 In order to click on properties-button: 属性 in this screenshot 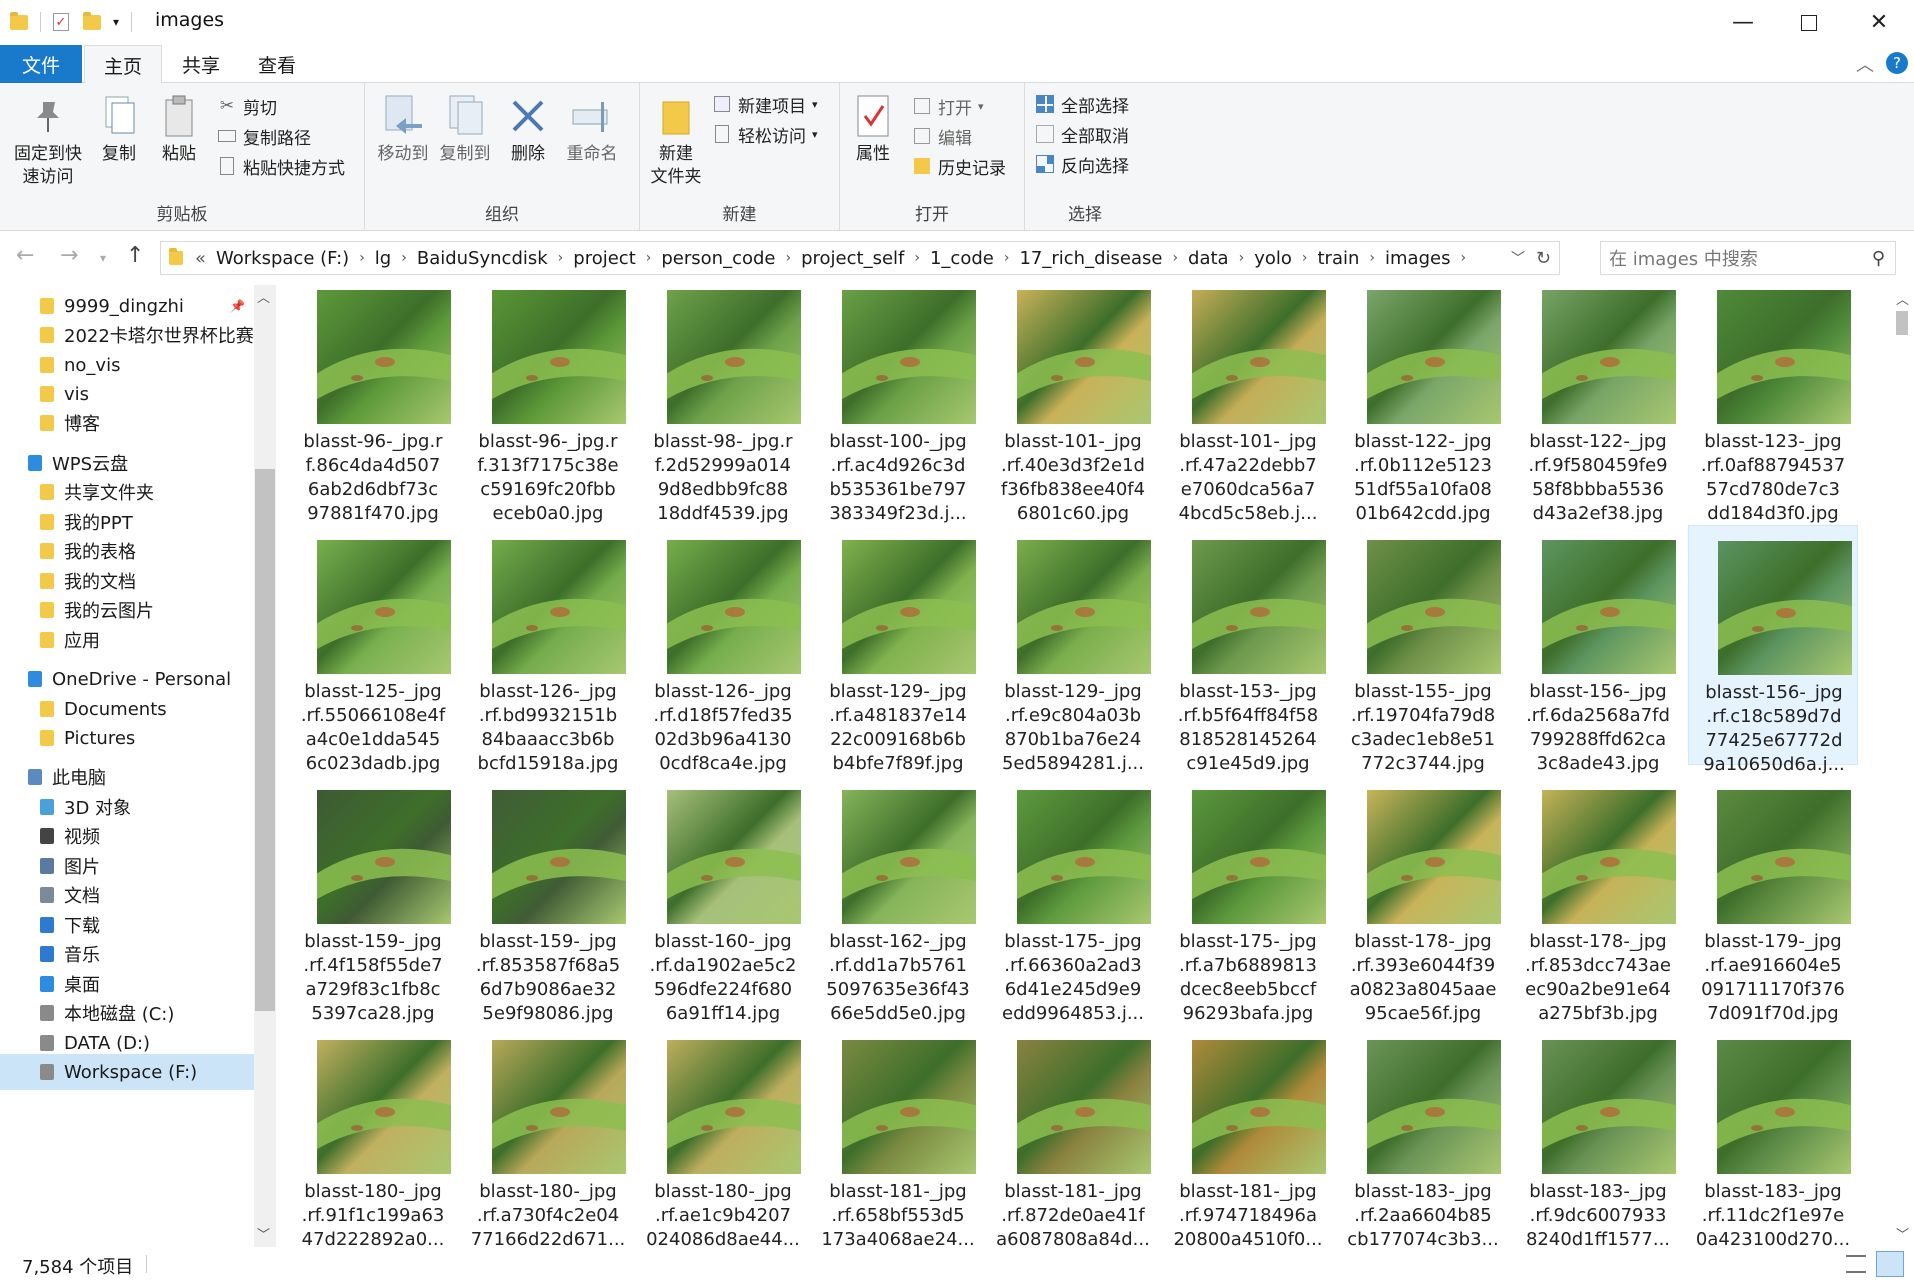, I will do `click(873, 129)`.